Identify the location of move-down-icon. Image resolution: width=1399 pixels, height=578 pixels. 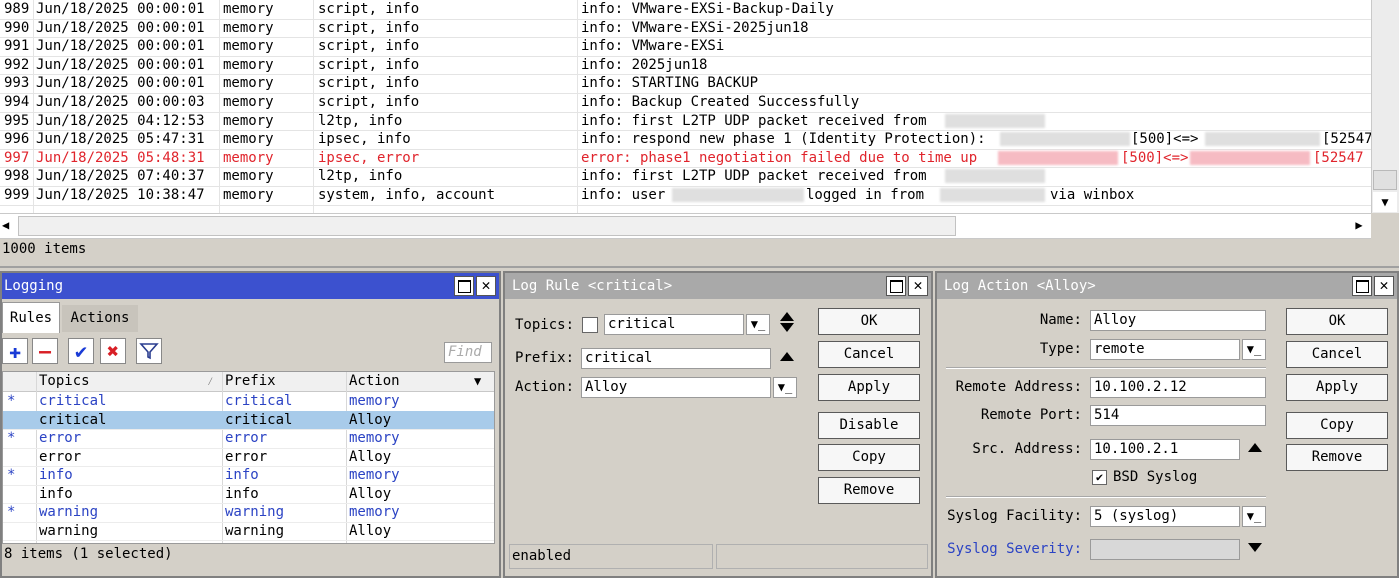
(787, 327).